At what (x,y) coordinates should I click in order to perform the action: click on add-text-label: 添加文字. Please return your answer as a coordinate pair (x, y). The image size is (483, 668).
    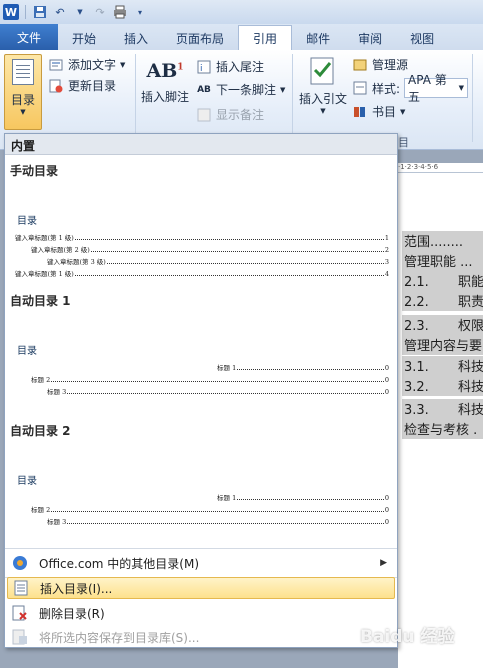
    Looking at the image, I should click on (92, 65).